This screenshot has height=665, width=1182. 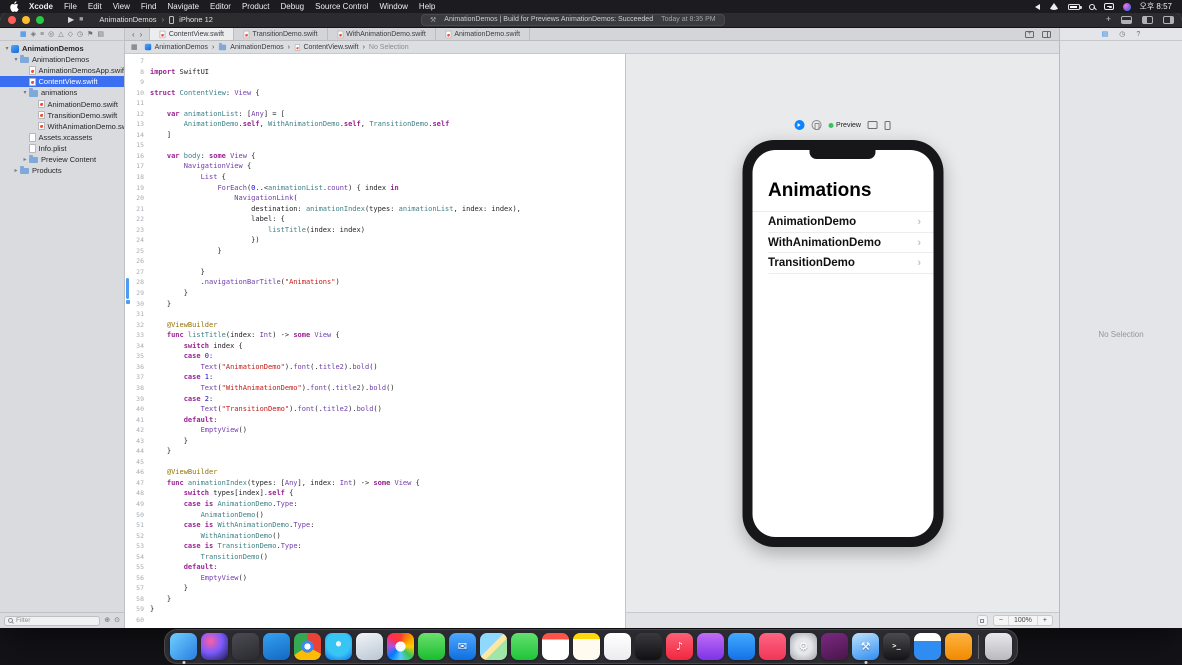 I want to click on inspect-preview-button, so click(x=872, y=125).